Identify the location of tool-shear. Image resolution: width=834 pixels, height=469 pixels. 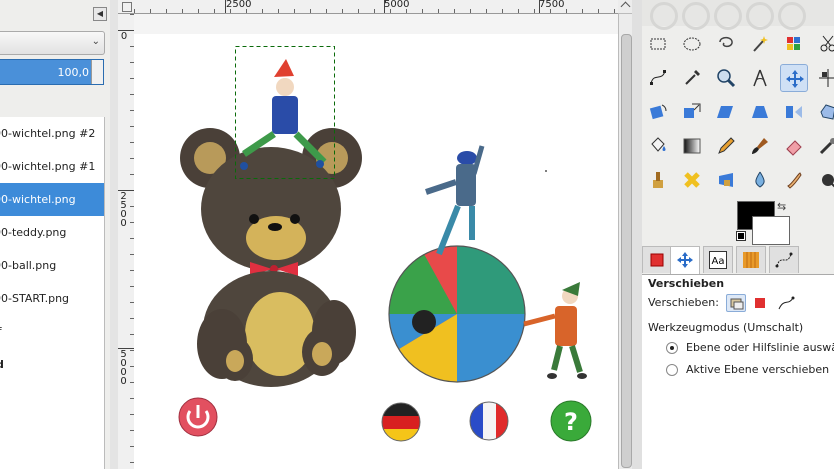
(726, 112).